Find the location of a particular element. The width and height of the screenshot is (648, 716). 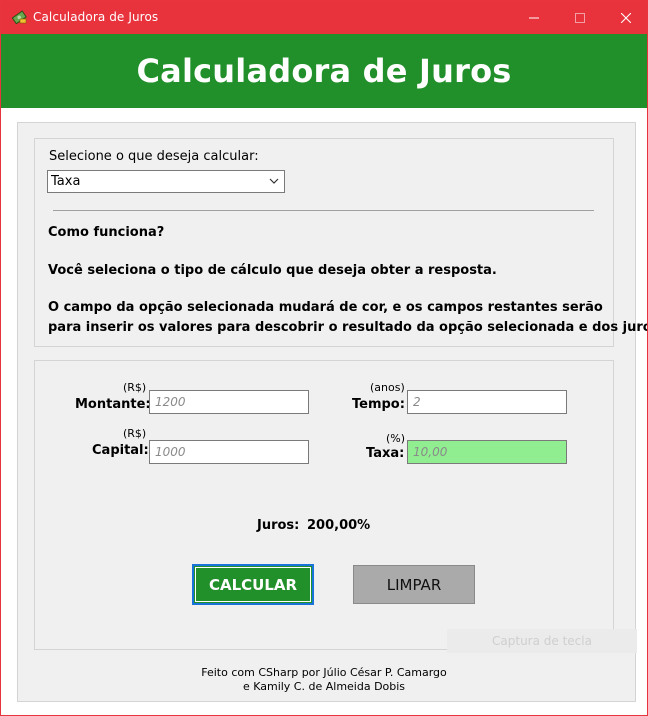

window-title: Calculadora de Juros is located at coordinates (96, 17).